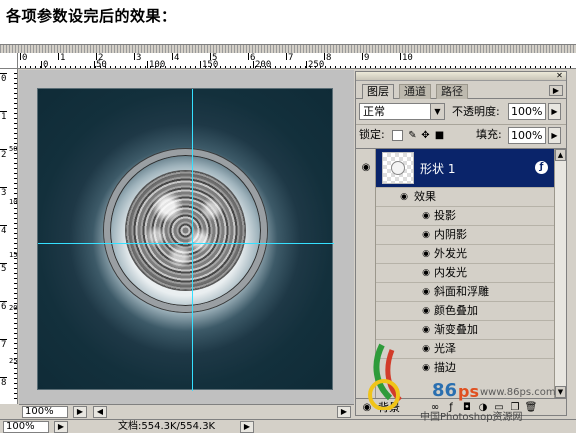  What do you see at coordinates (435, 407) in the screenshot?
I see `link-icon: ∞` at bounding box center [435, 407].